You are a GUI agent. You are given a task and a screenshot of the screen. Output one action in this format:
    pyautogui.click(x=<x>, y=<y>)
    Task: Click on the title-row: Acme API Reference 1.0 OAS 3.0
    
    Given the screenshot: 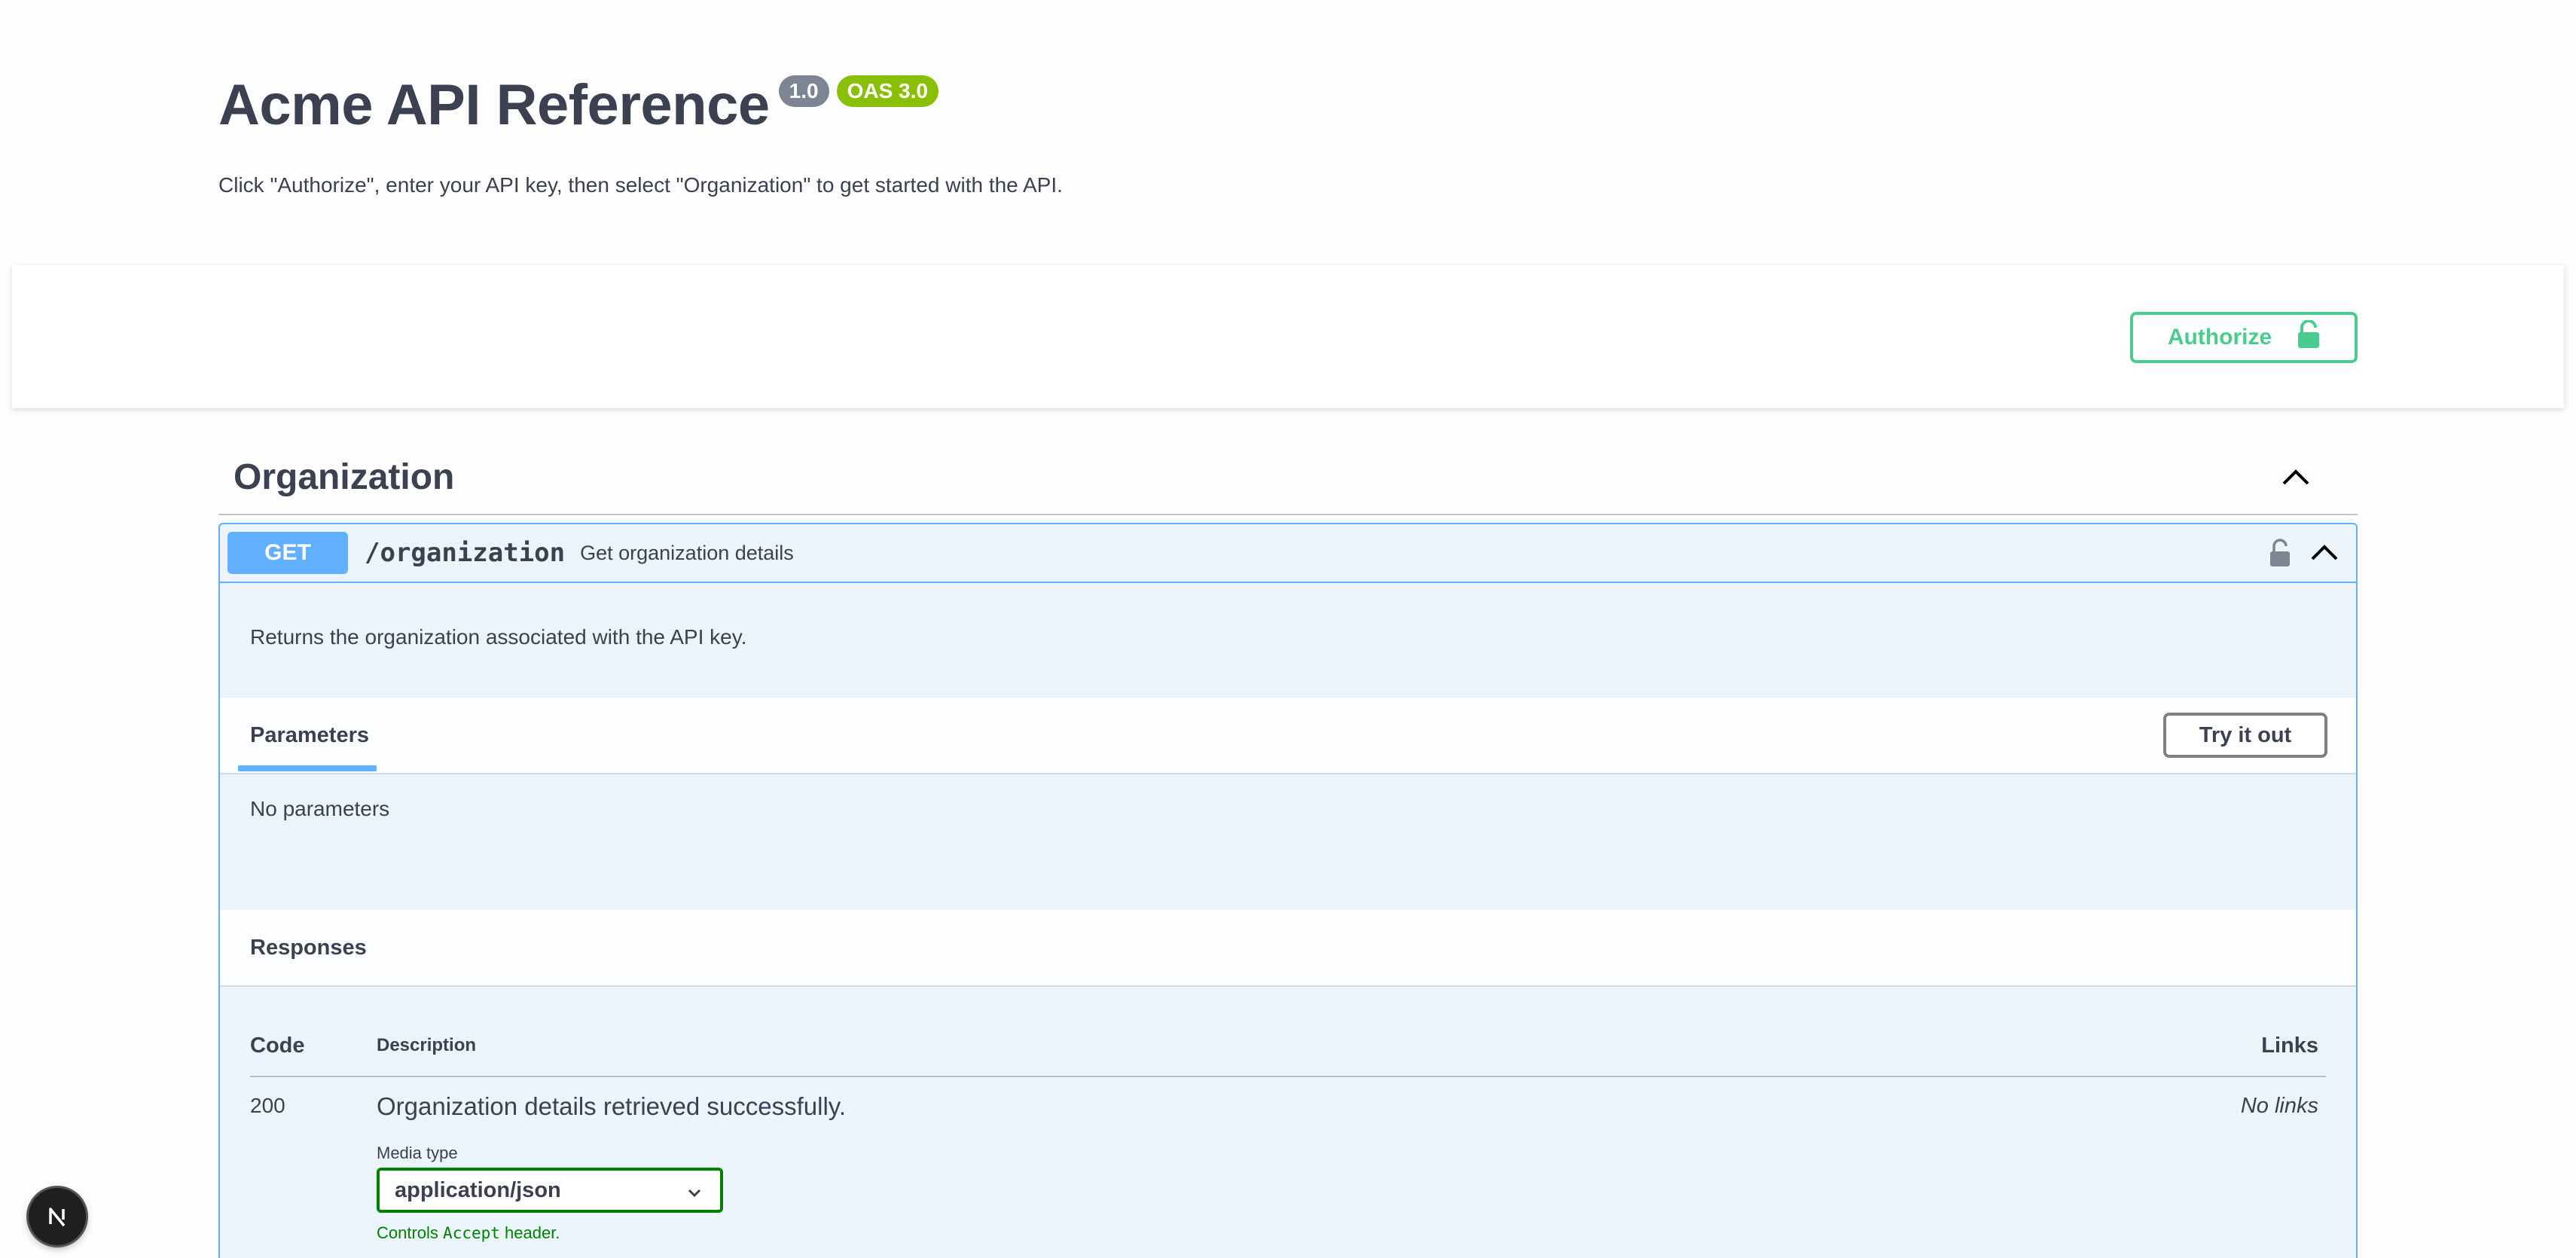 What is the action you would take?
    pyautogui.click(x=1288, y=106)
    